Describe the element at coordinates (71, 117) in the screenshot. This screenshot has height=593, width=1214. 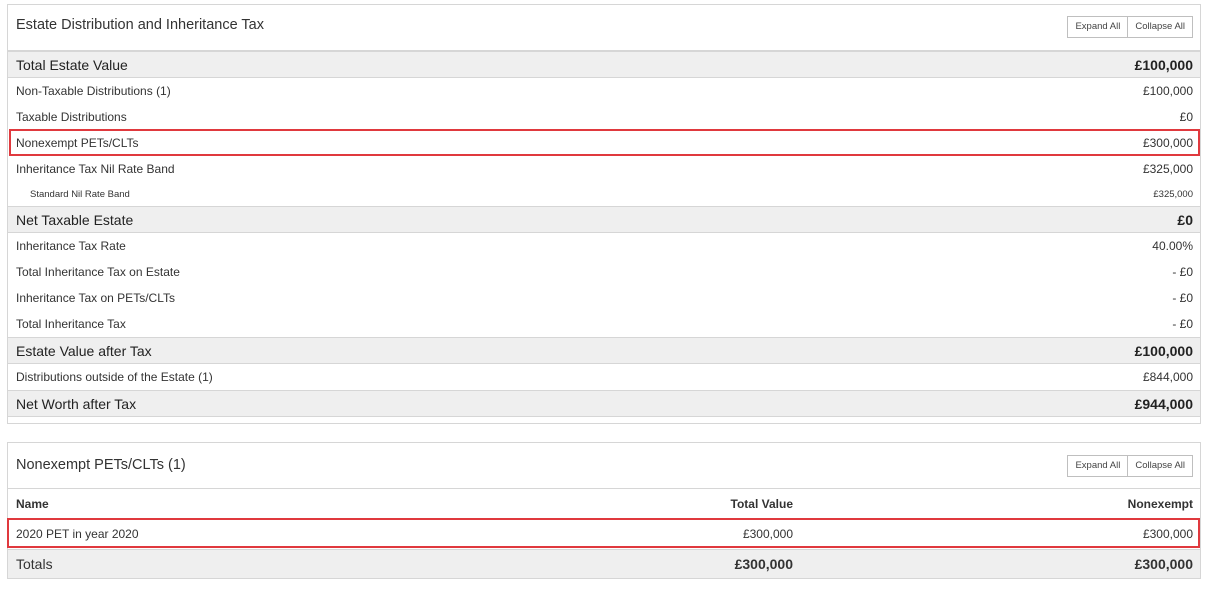
I see `row-label: Taxable Distributions` at that location.